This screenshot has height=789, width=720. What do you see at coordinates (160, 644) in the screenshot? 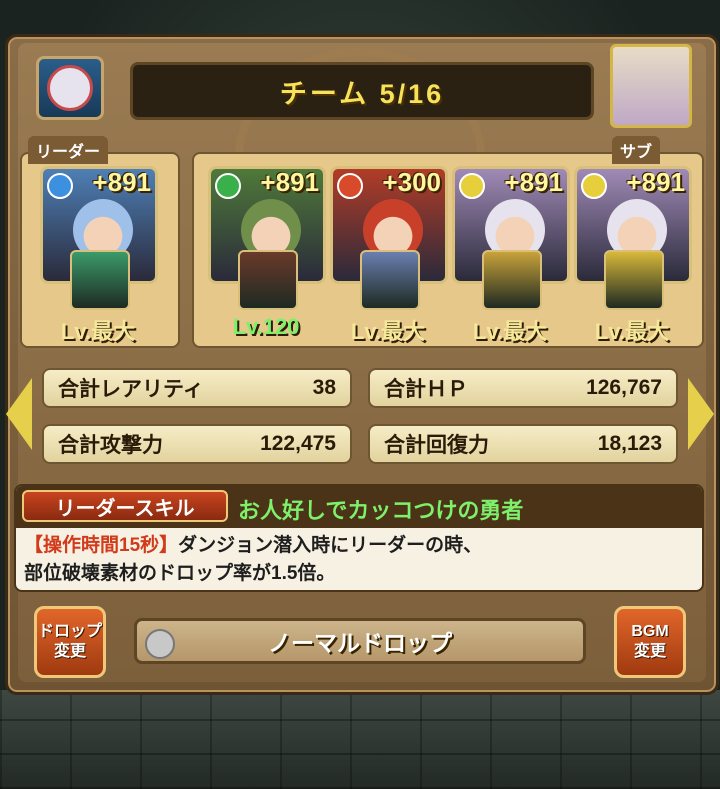
I see `drop-orb-icon` at bounding box center [160, 644].